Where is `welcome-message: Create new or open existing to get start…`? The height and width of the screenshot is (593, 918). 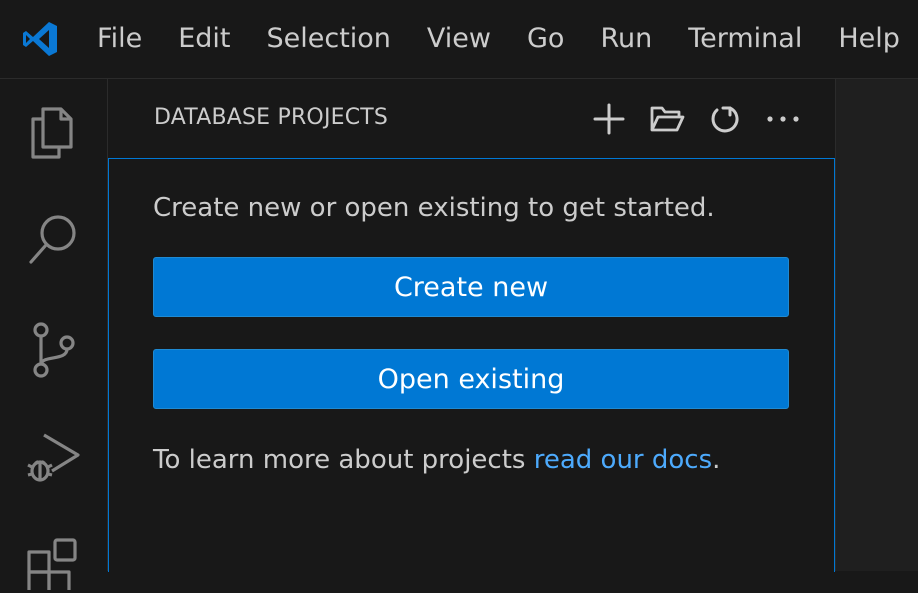 welcome-message: Create new or open existing to get start… is located at coordinates (434, 208).